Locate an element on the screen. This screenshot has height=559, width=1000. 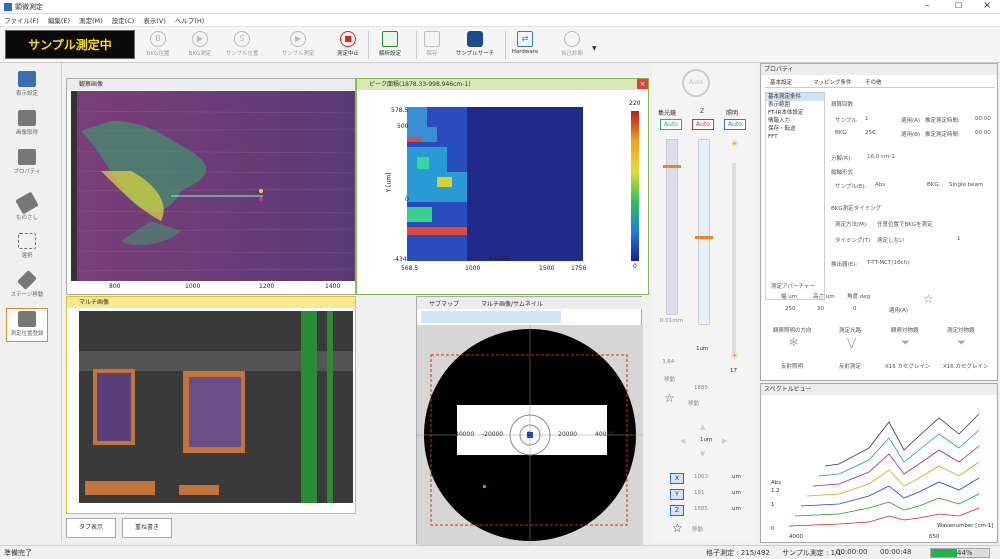
sample-measure-button: ▶ サンプル測定 is located at coordinates (298, 45).